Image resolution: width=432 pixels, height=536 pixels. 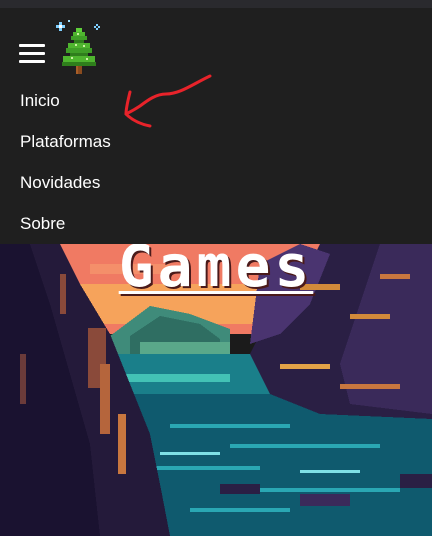 I want to click on menu-item-sobre: Sobre, so click(x=65, y=233).